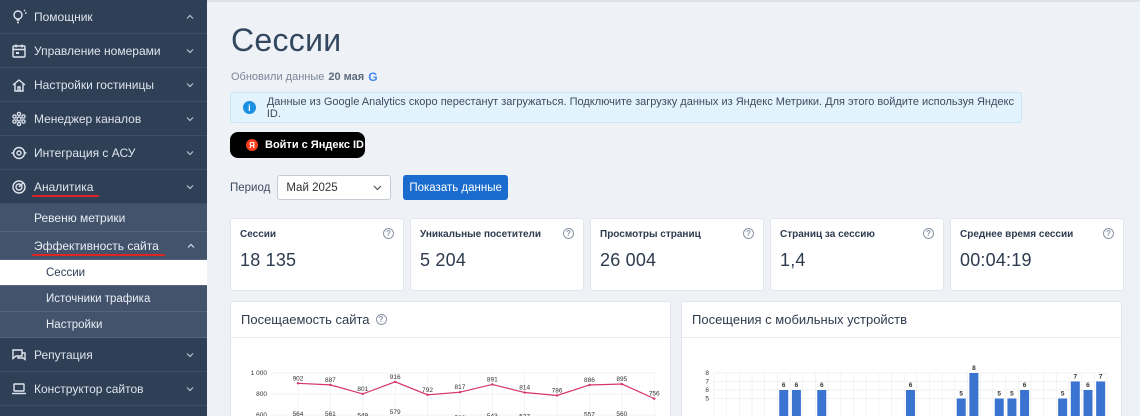 The image size is (1140, 416). Describe the element at coordinates (103, 17) in the screenshot. I see `sidebar-item-assistant: Помощник` at that location.